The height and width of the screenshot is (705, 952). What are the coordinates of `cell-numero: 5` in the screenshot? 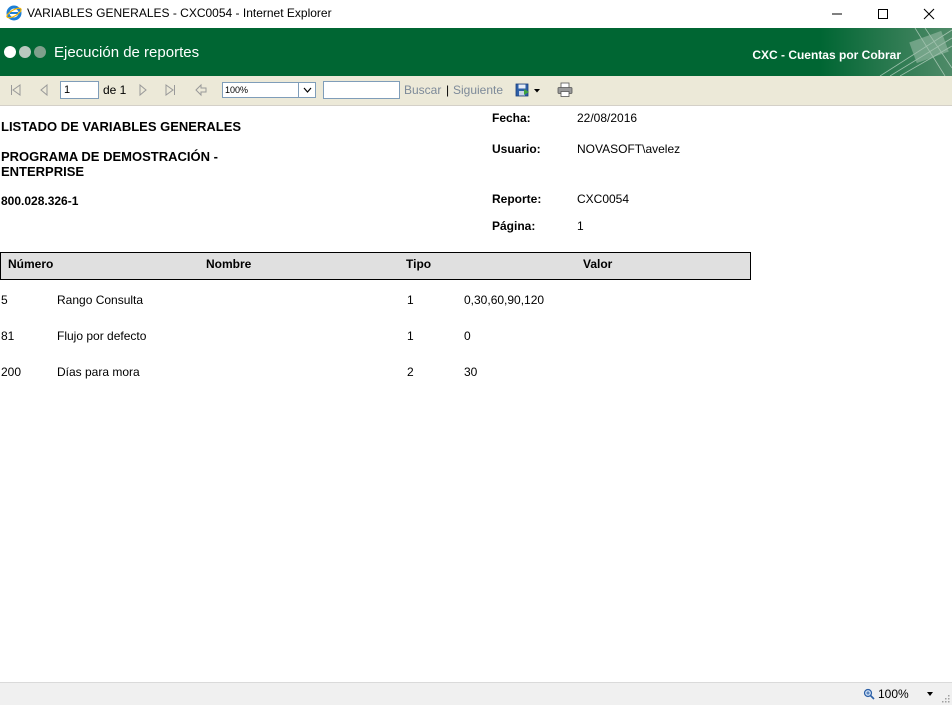 It's located at (4, 300).